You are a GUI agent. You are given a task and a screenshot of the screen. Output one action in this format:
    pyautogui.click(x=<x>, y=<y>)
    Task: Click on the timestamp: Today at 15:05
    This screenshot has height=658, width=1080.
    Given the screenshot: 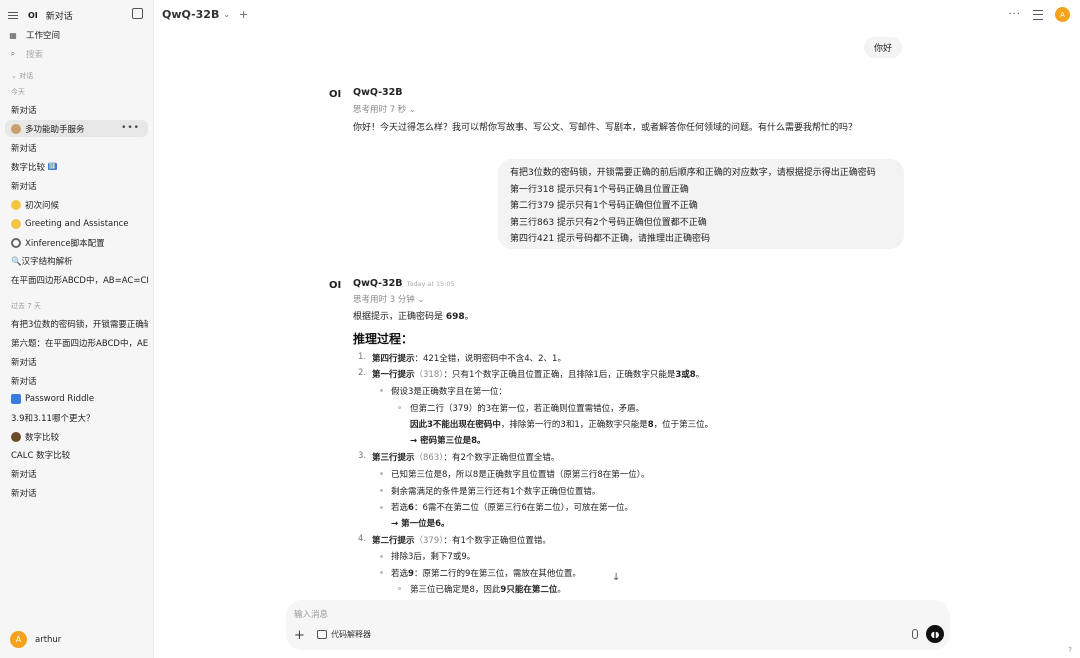 What is the action you would take?
    pyautogui.click(x=430, y=284)
    